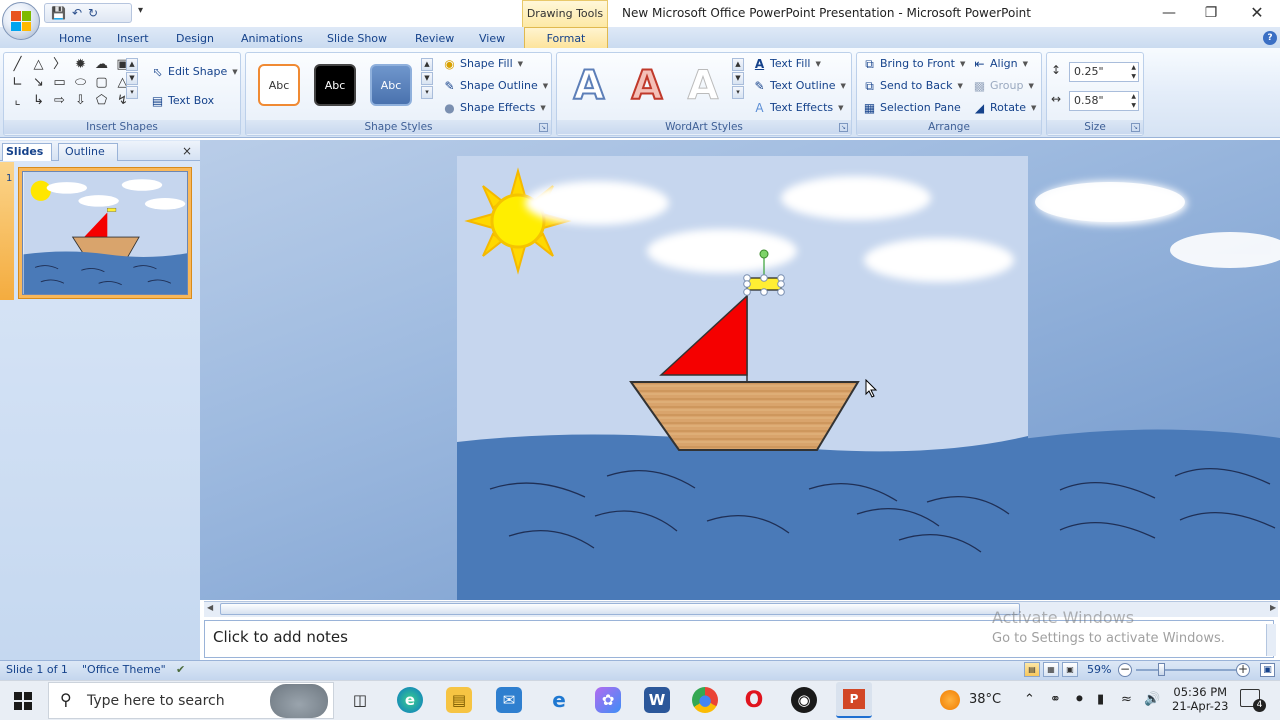 The image size is (1280, 720). Describe the element at coordinates (1125, 670) in the screenshot. I see `zoom-out-icon: −` at that location.